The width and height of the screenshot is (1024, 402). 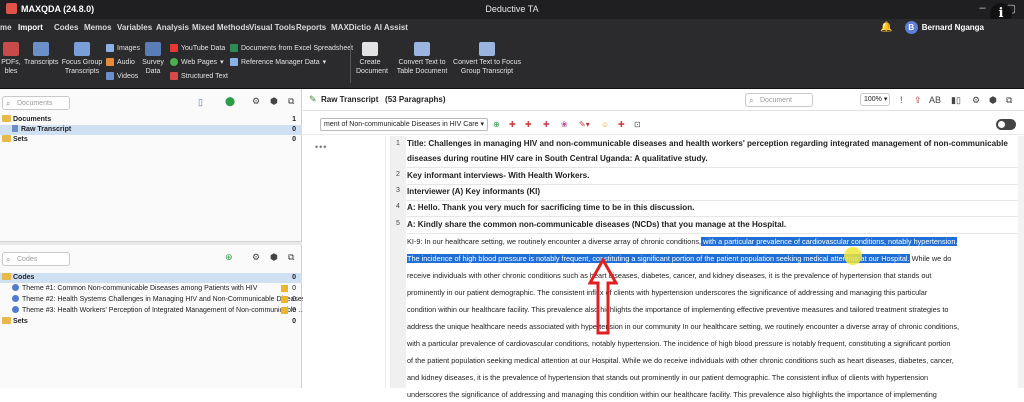 I want to click on menu-home: me, so click(x=6, y=27).